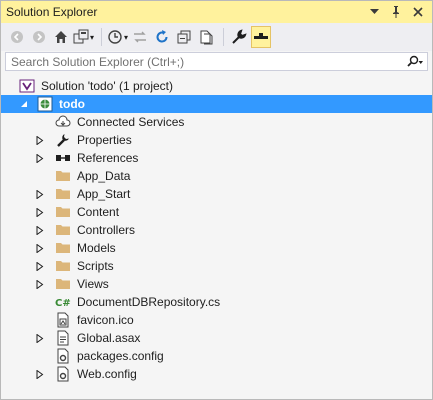  I want to click on tree-node-label: References, so click(108, 158).